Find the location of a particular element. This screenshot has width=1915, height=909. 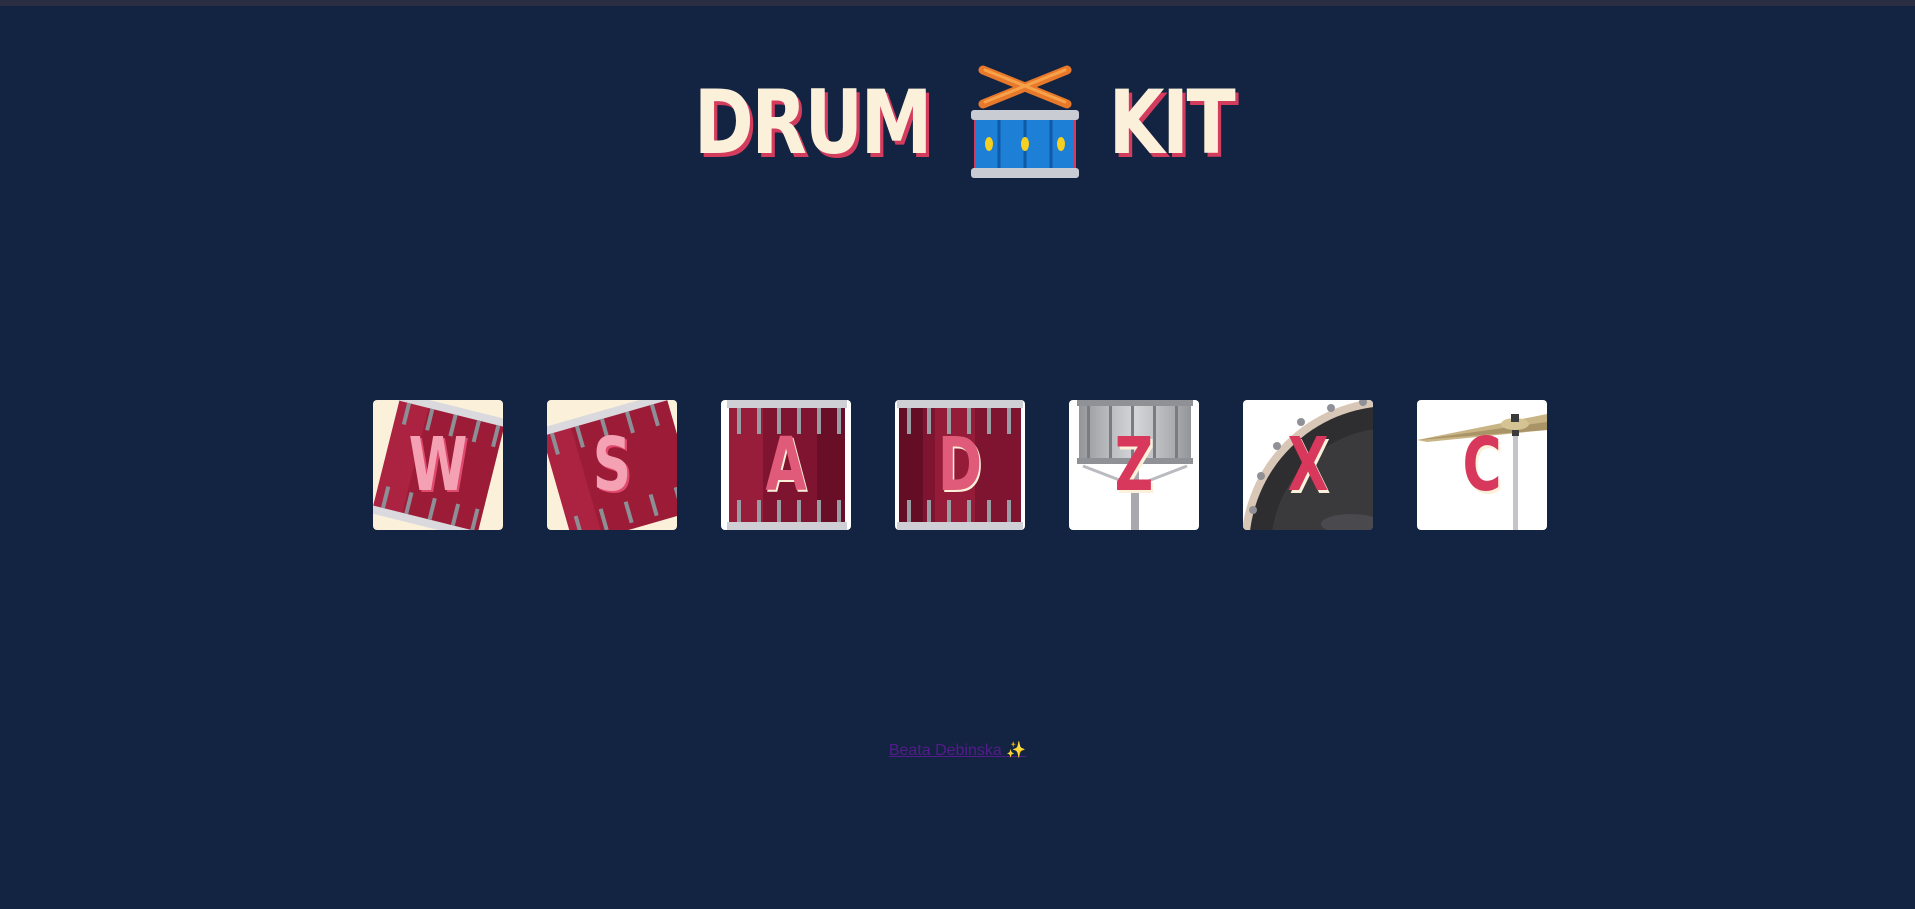

author-name: Beata Debinska is located at coordinates (945, 750).